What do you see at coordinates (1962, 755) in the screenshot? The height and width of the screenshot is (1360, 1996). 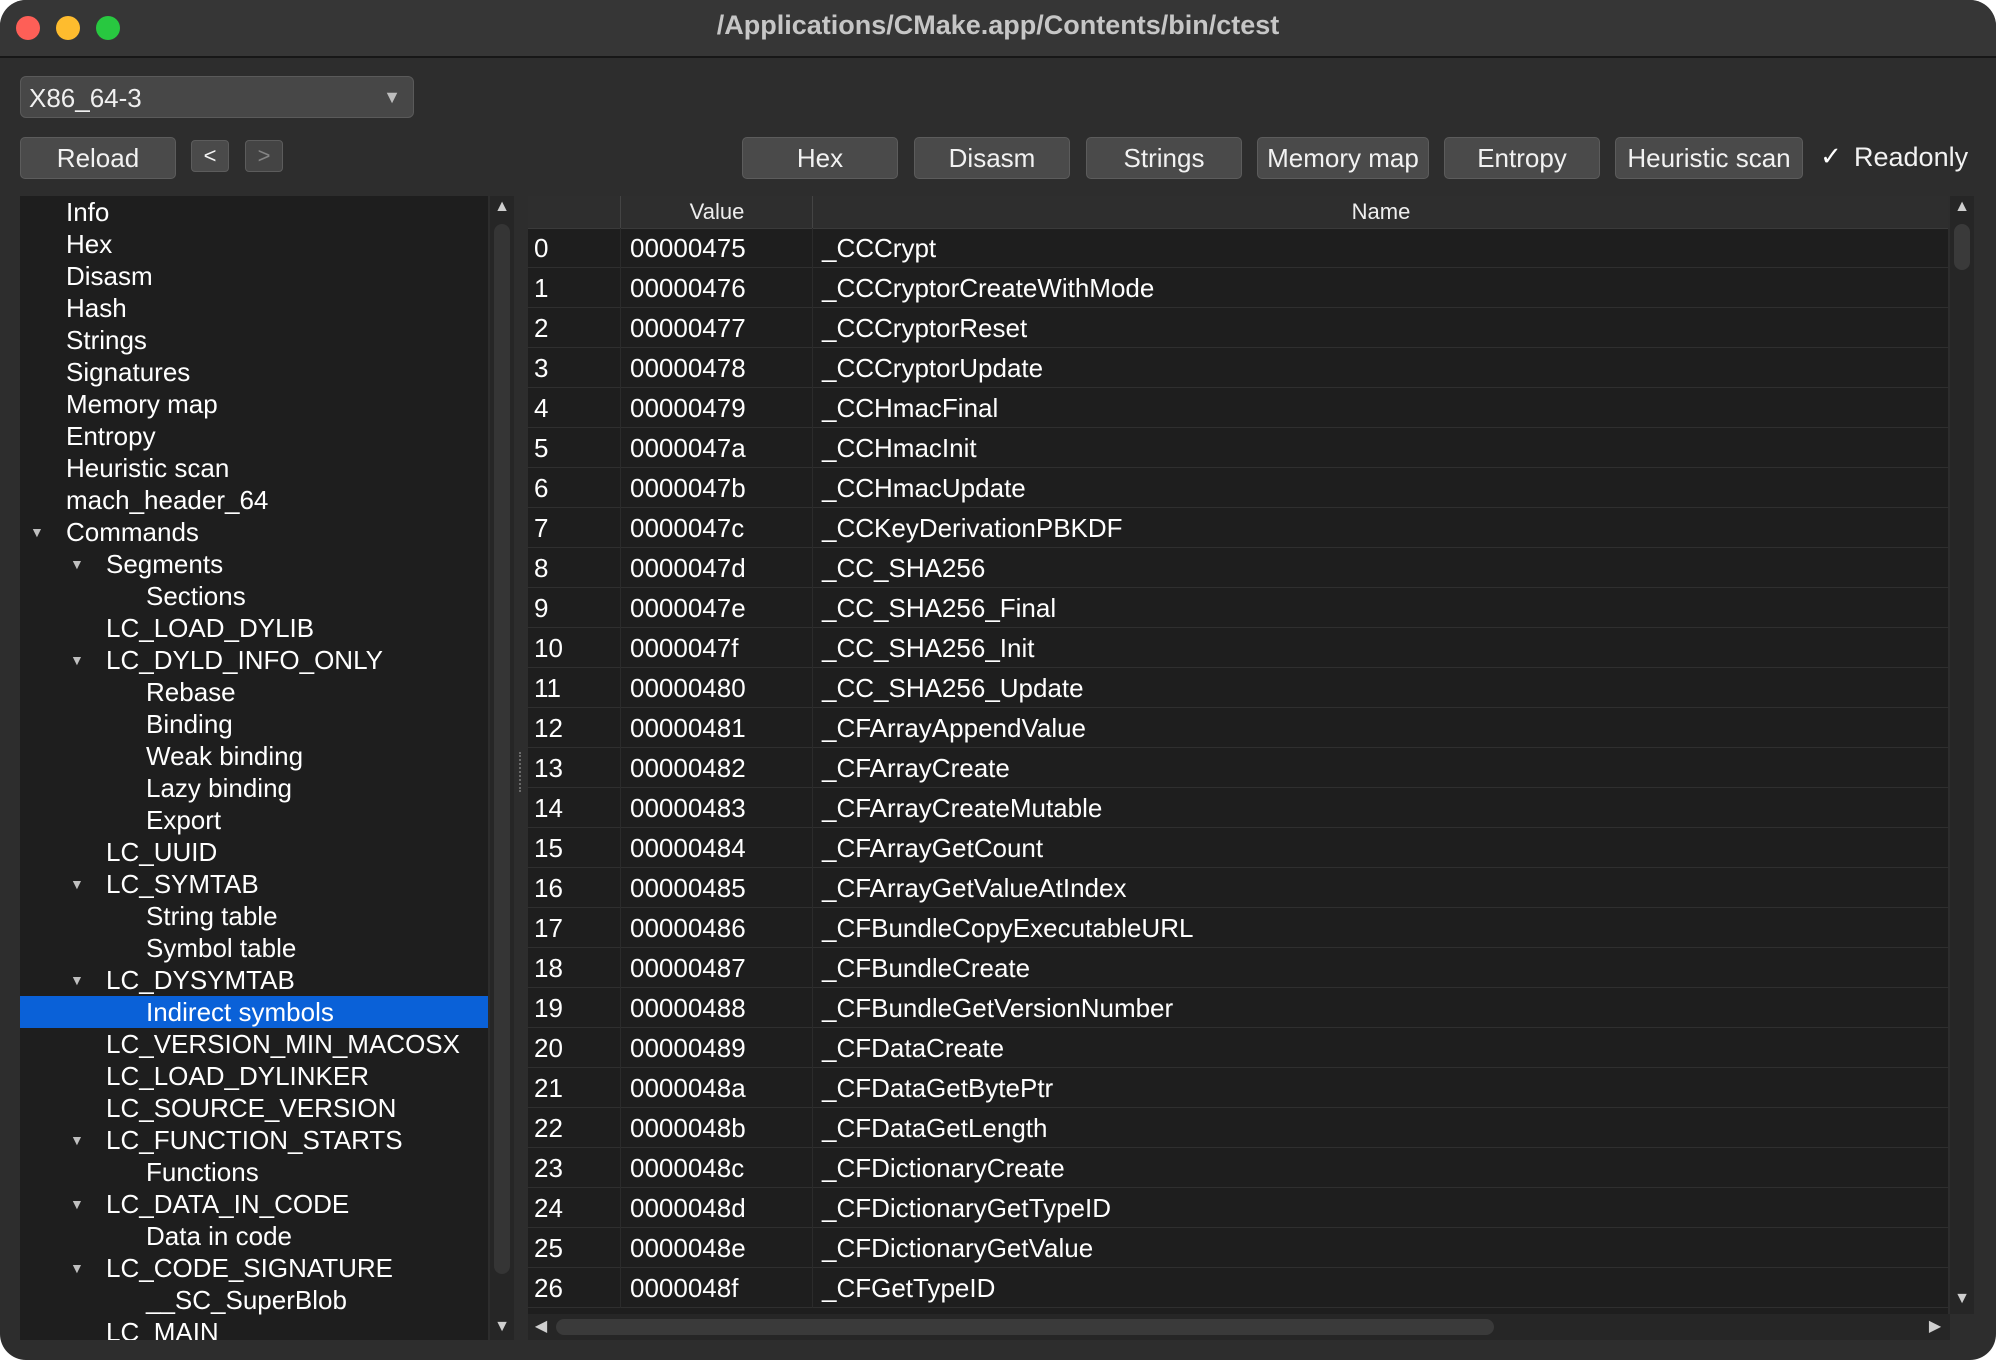 I see `table-vertical-scrollbar: ▲ ▼` at bounding box center [1962, 755].